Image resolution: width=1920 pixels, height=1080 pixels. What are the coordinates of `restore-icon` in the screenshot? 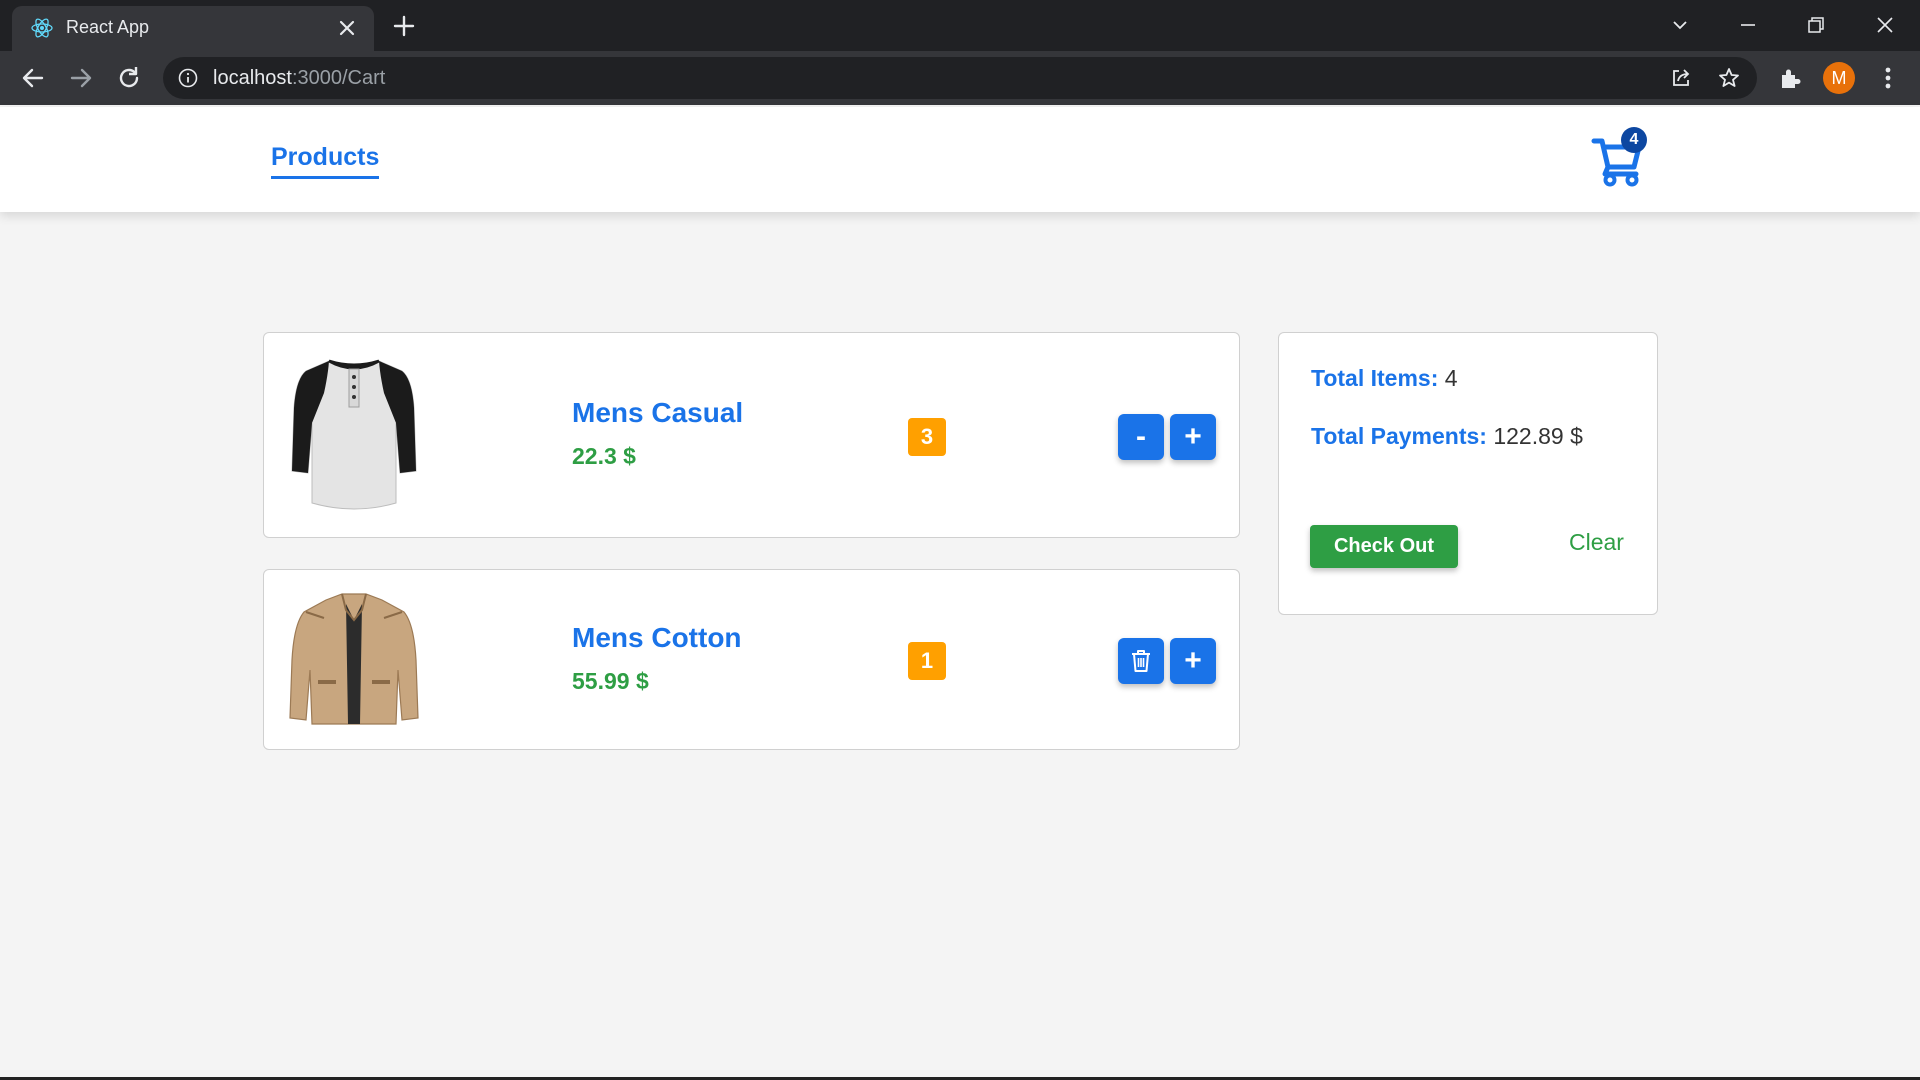 It's located at (1816, 25).